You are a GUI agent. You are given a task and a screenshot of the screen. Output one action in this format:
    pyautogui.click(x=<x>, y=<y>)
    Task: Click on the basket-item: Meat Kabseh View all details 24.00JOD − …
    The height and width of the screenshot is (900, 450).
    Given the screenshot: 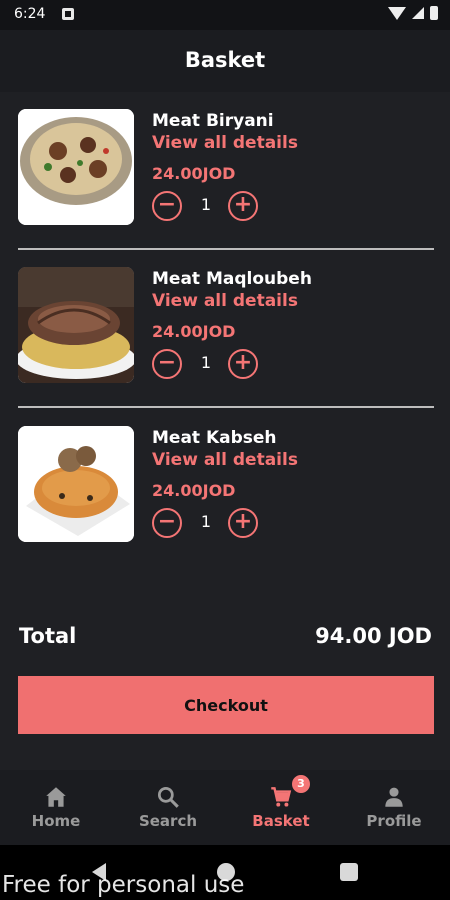 What is the action you would take?
    pyautogui.click(x=226, y=485)
    